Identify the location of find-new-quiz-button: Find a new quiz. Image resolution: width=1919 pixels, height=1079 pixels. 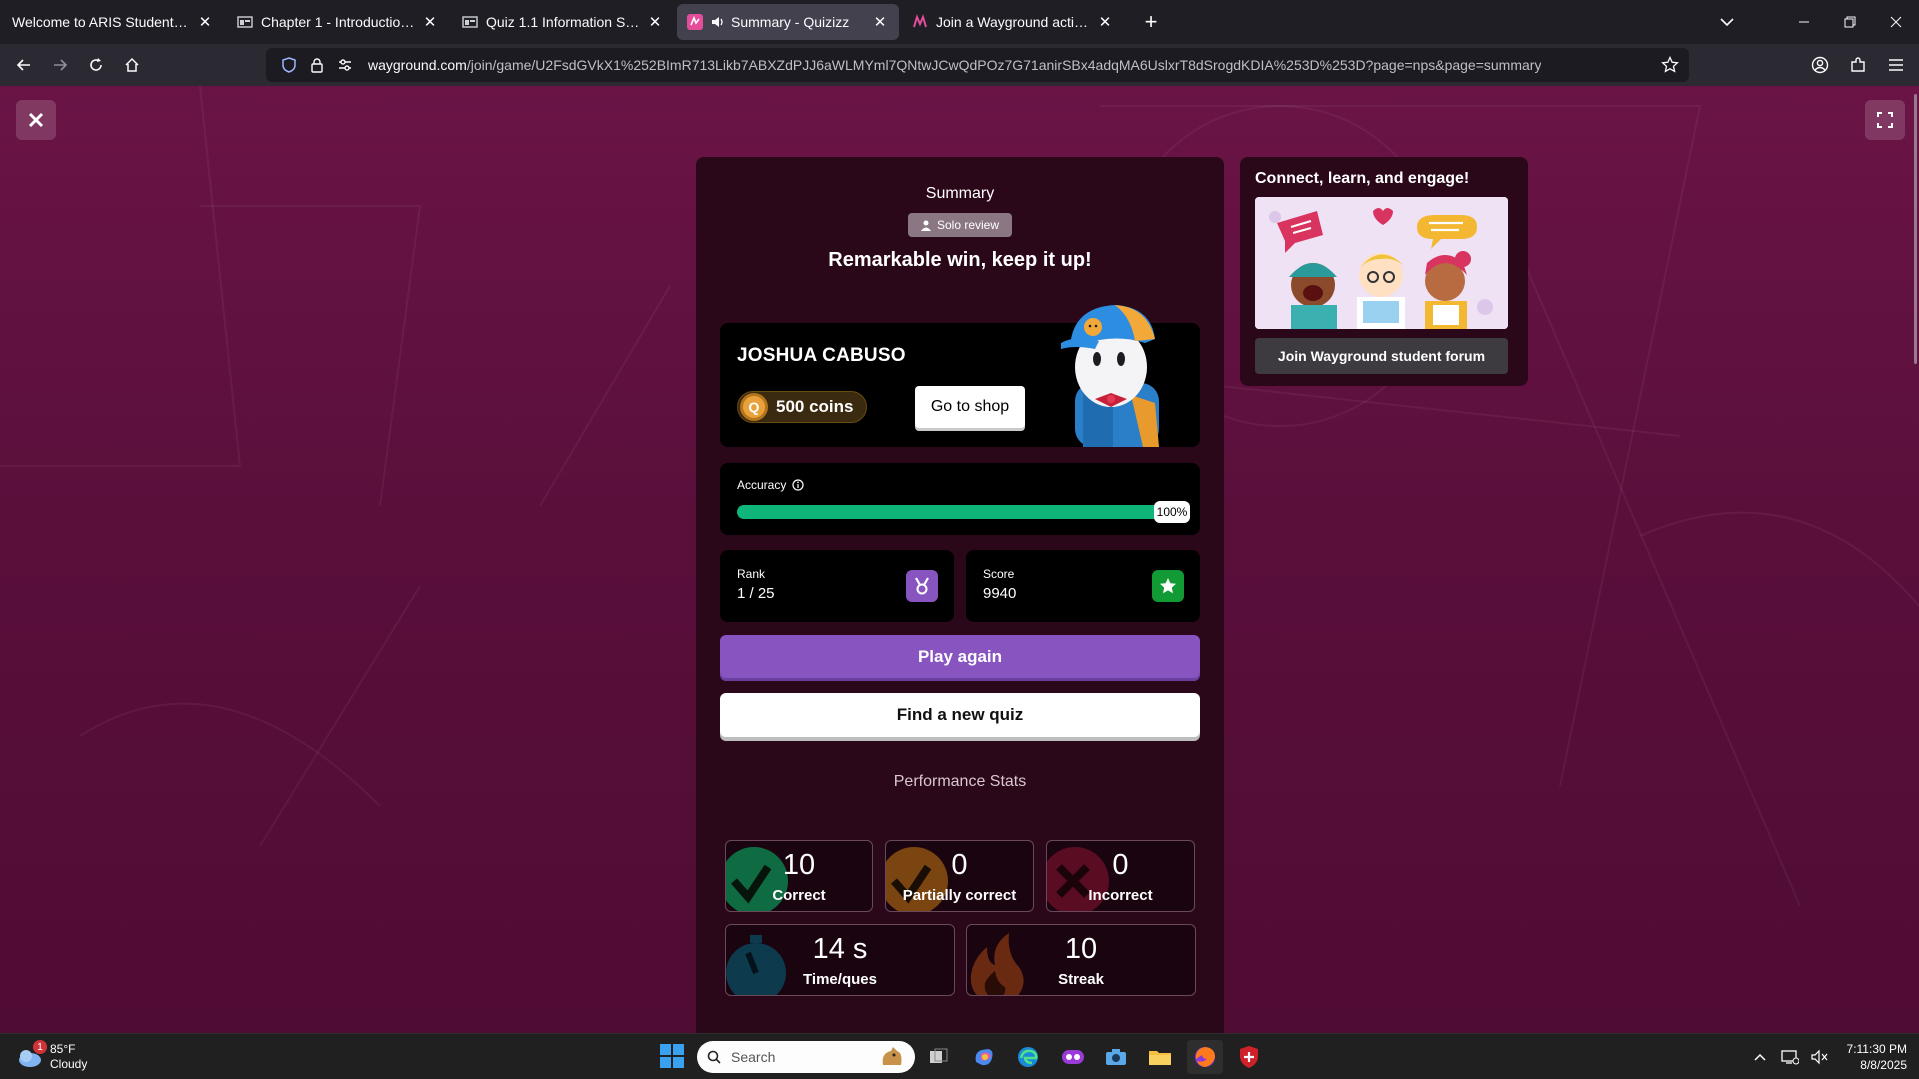
(960, 715).